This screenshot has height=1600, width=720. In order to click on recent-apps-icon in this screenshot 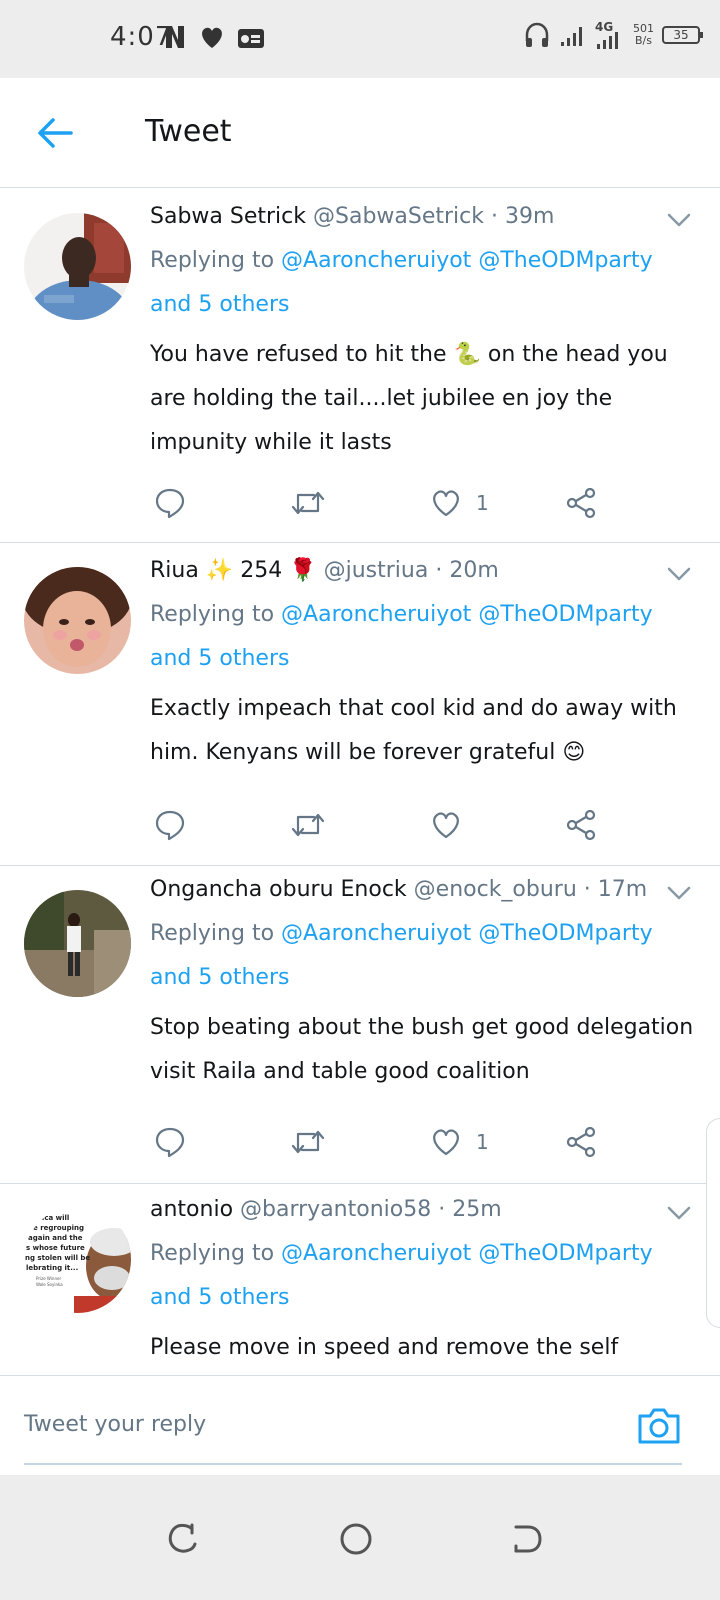, I will do `click(182, 1539)`.